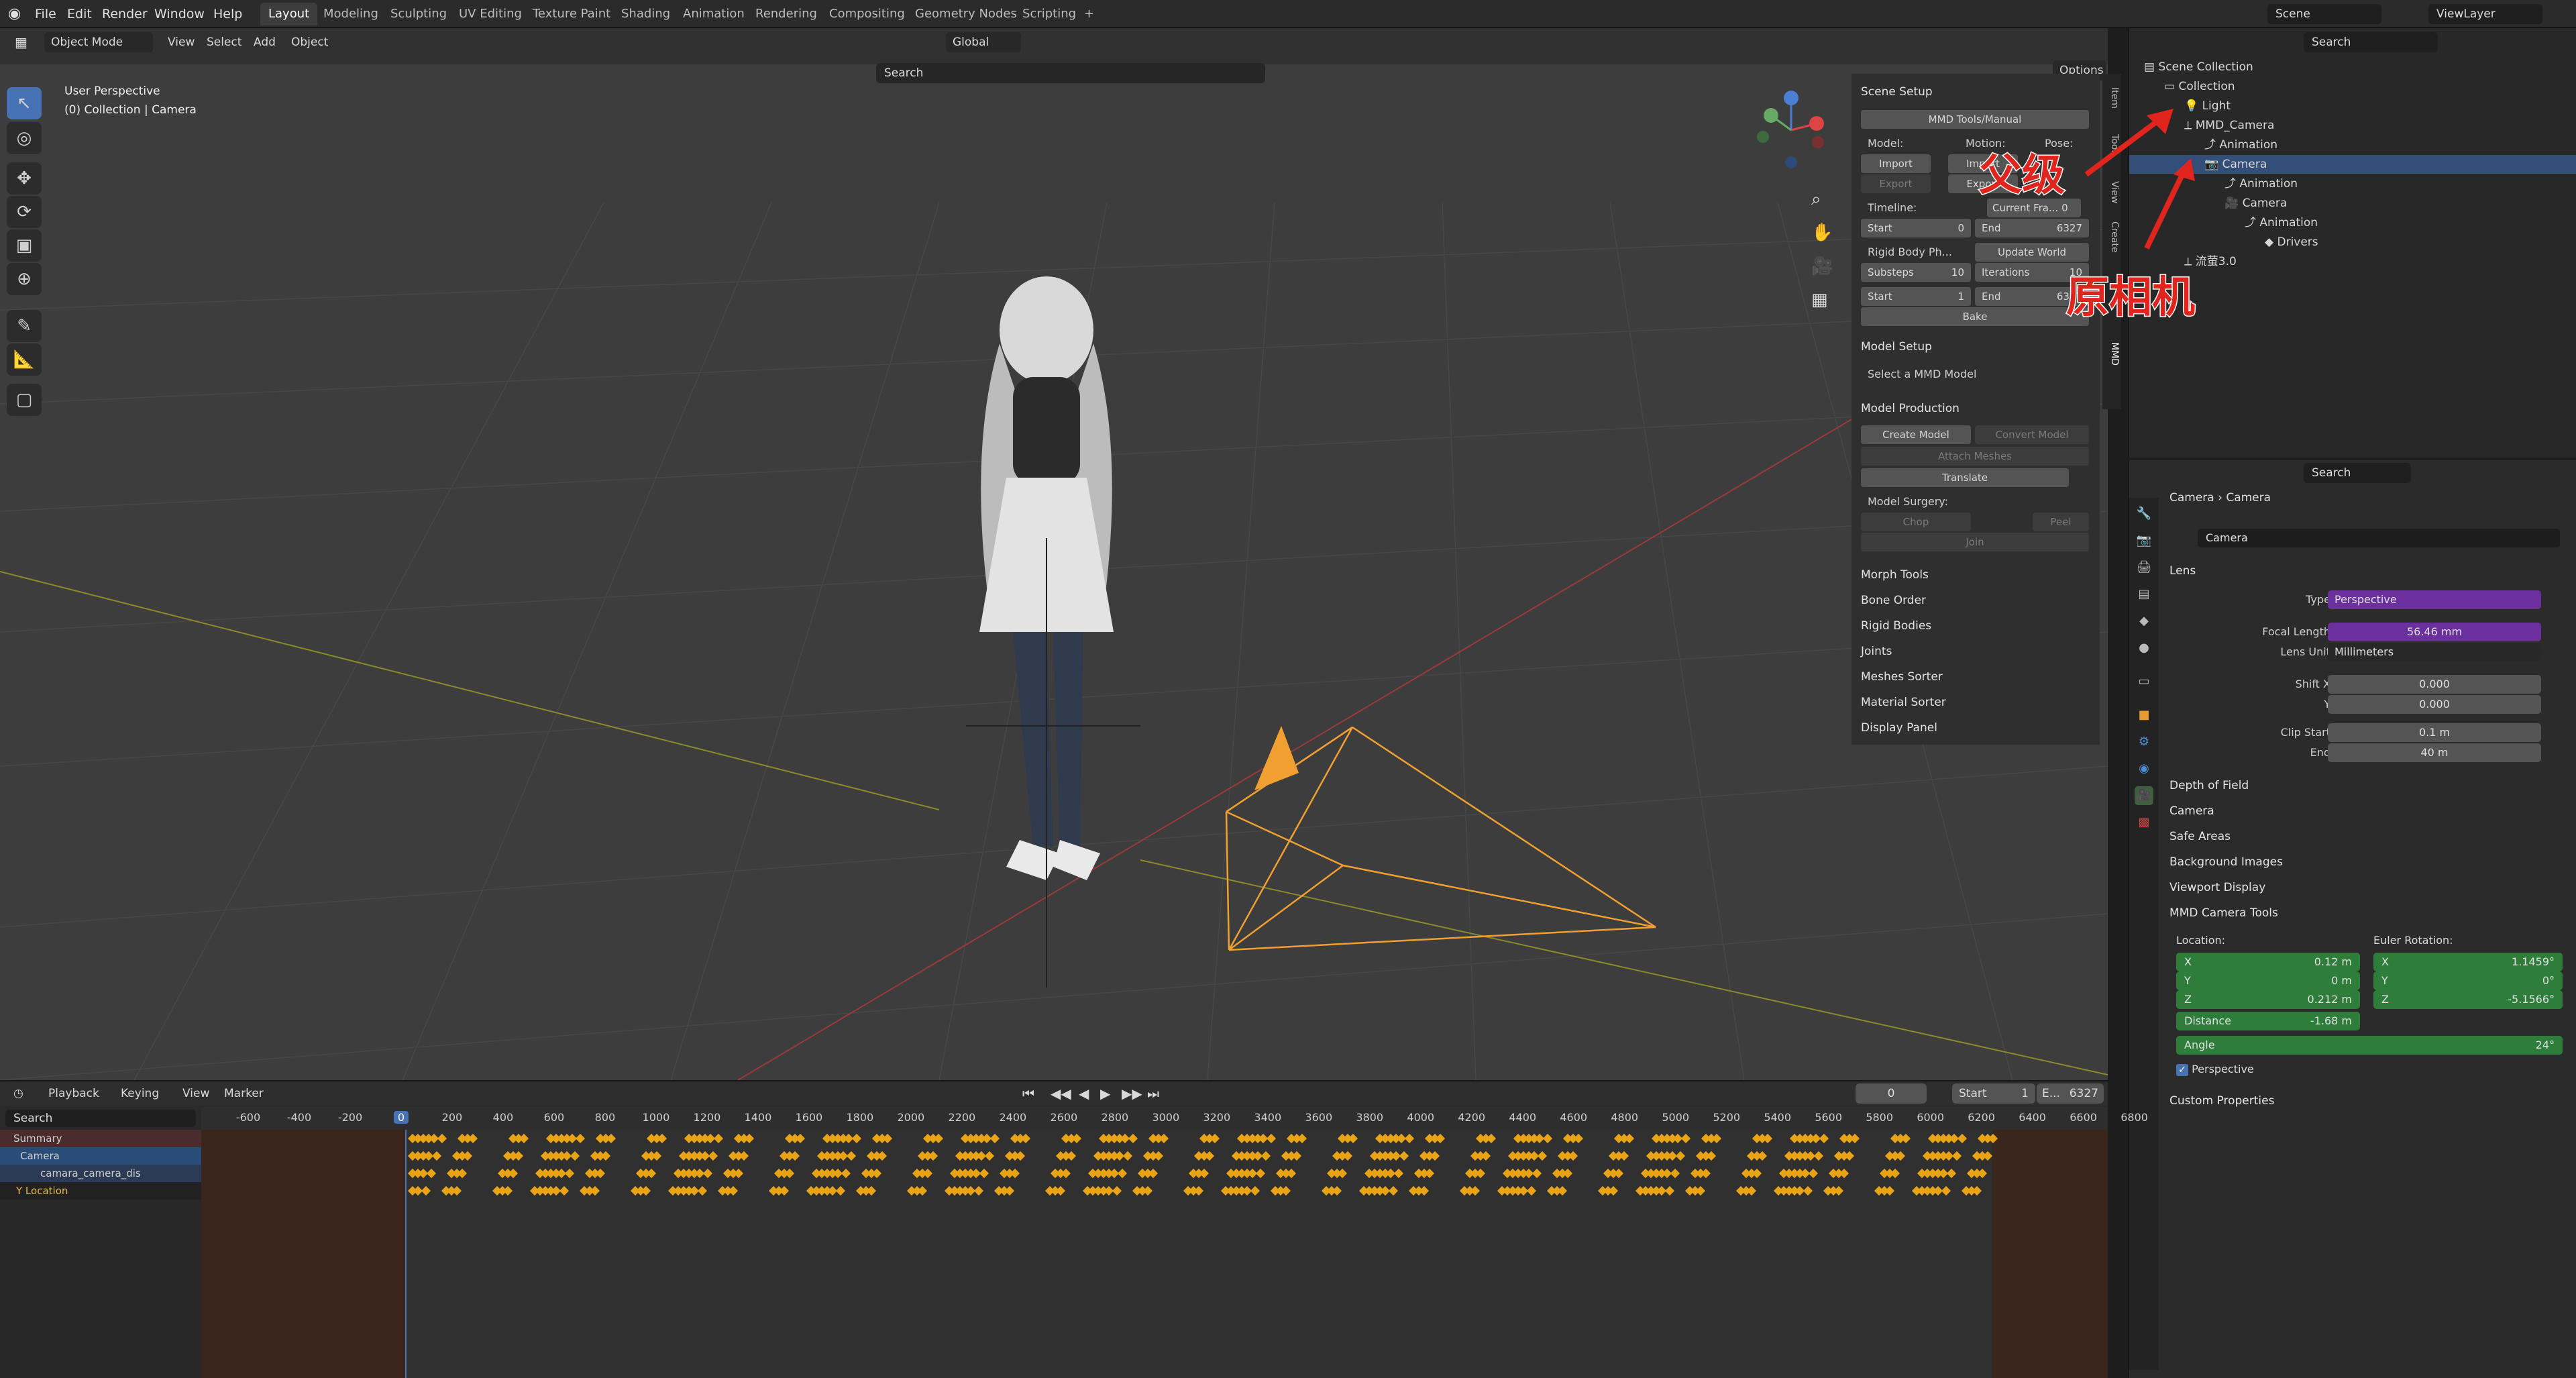 Image resolution: width=2576 pixels, height=1378 pixels. Describe the element at coordinates (2144, 715) in the screenshot. I see `object-tab-icon: ■` at that location.